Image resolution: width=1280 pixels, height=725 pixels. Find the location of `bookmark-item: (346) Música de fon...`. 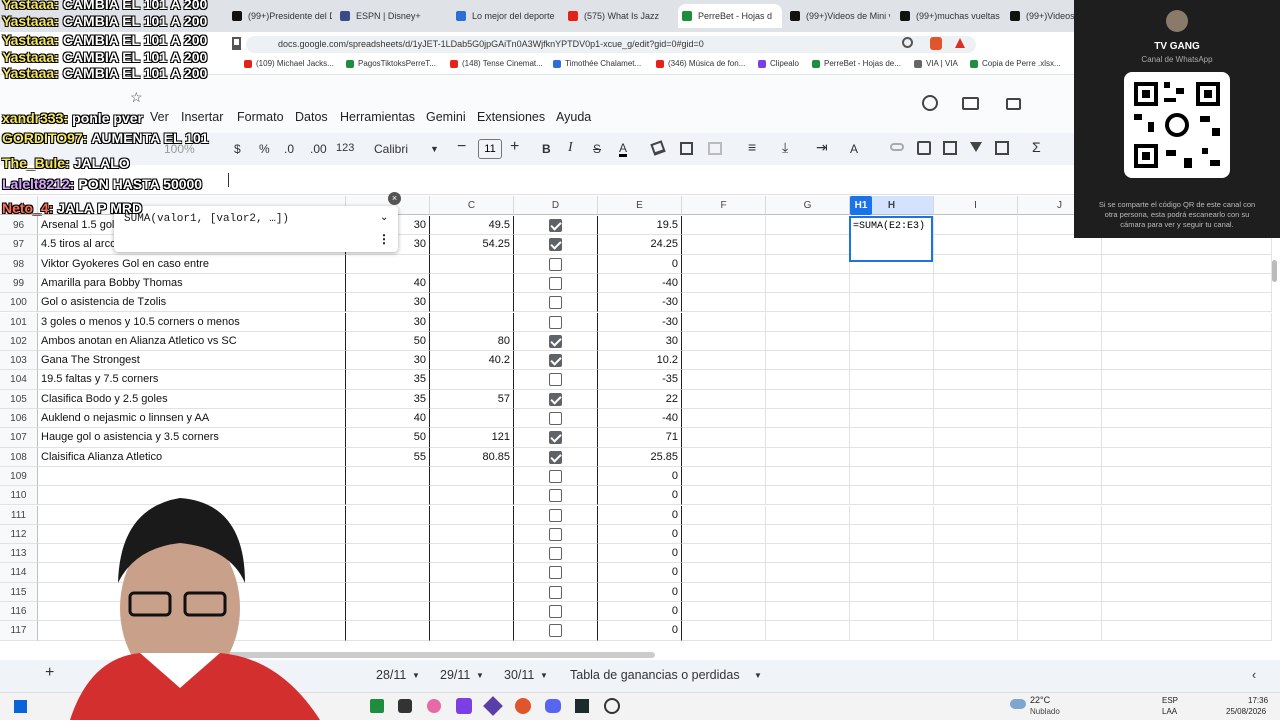

bookmark-item: (346) Música de fon... is located at coordinates (700, 63).